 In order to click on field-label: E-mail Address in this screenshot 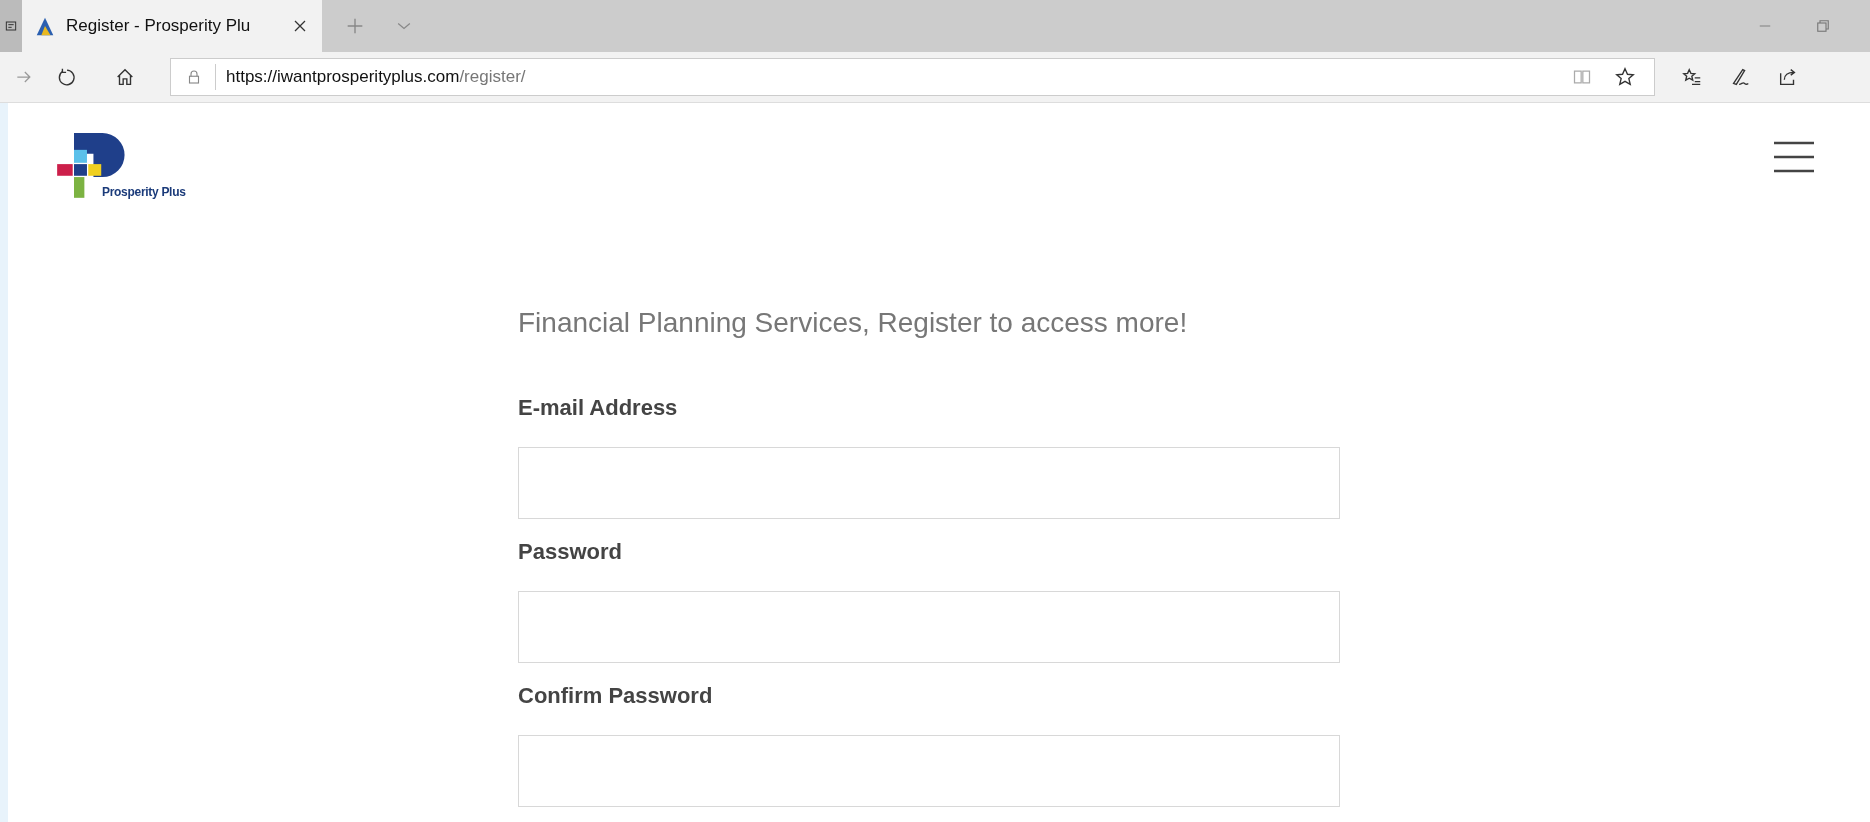, I will do `click(598, 408)`.